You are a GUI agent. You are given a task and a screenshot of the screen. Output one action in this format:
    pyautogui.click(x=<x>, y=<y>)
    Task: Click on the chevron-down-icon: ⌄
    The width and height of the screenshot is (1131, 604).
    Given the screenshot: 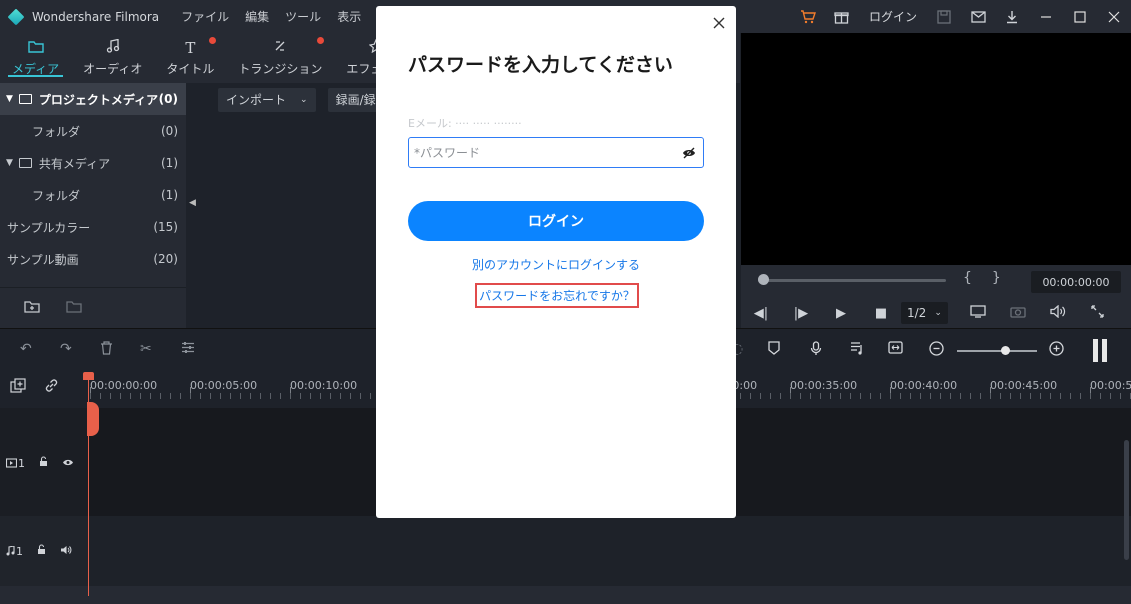 What is the action you would take?
    pyautogui.click(x=304, y=99)
    